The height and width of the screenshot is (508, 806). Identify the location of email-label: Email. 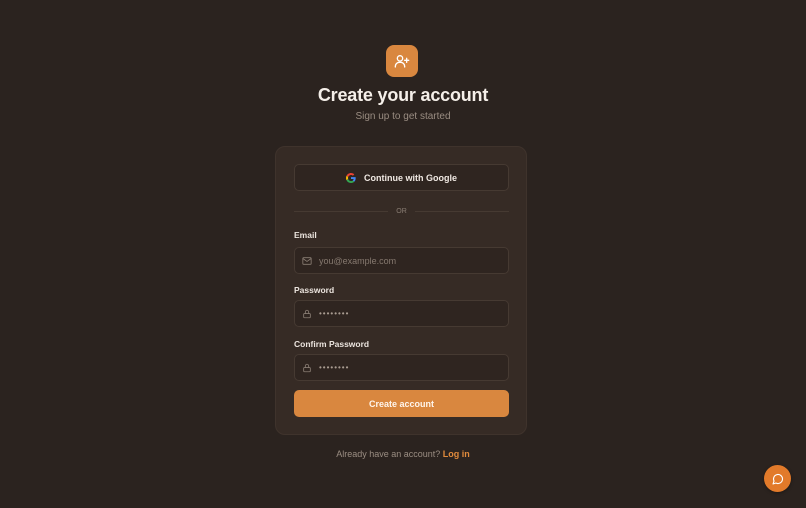
(305, 235).